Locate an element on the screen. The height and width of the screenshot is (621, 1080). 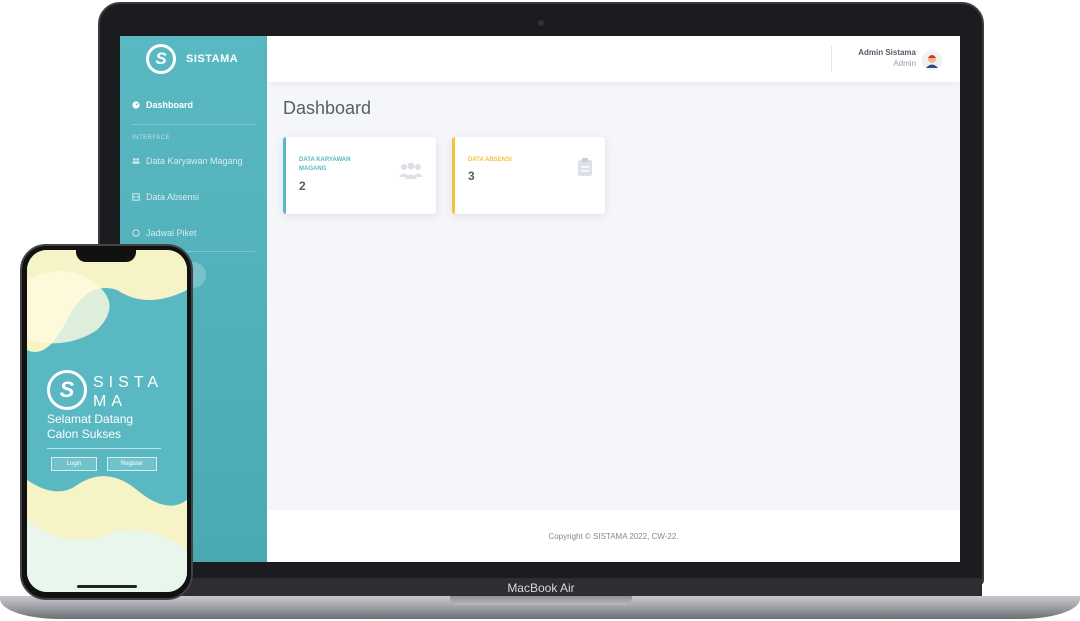
camera is located at coordinates (541, 23).